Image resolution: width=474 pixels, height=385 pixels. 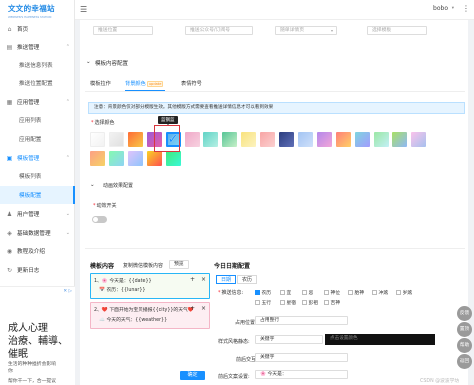 I want to click on option-checkbox: 彭祖, so click(x=310, y=302).